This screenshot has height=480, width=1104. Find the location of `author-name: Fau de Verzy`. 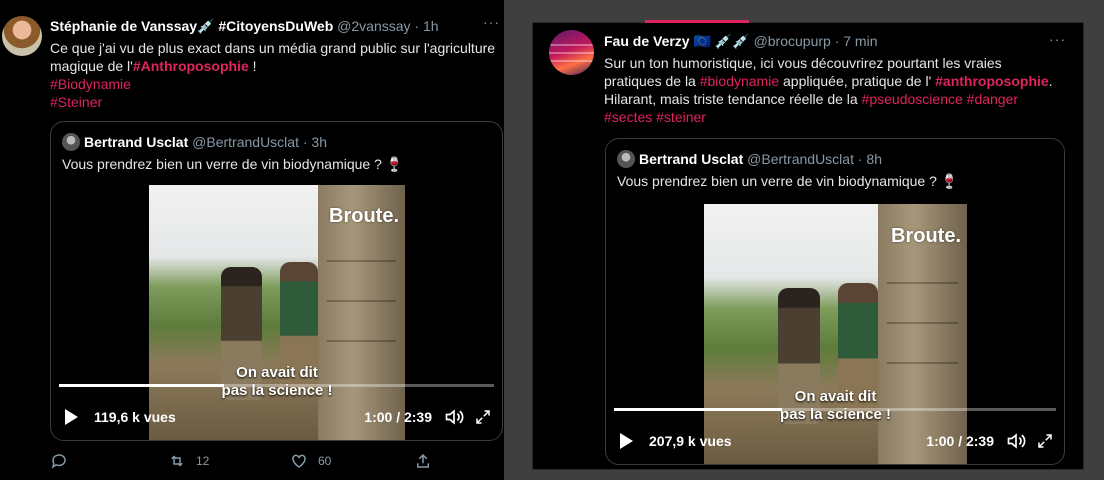

author-name: Fau de Verzy is located at coordinates (647, 41).